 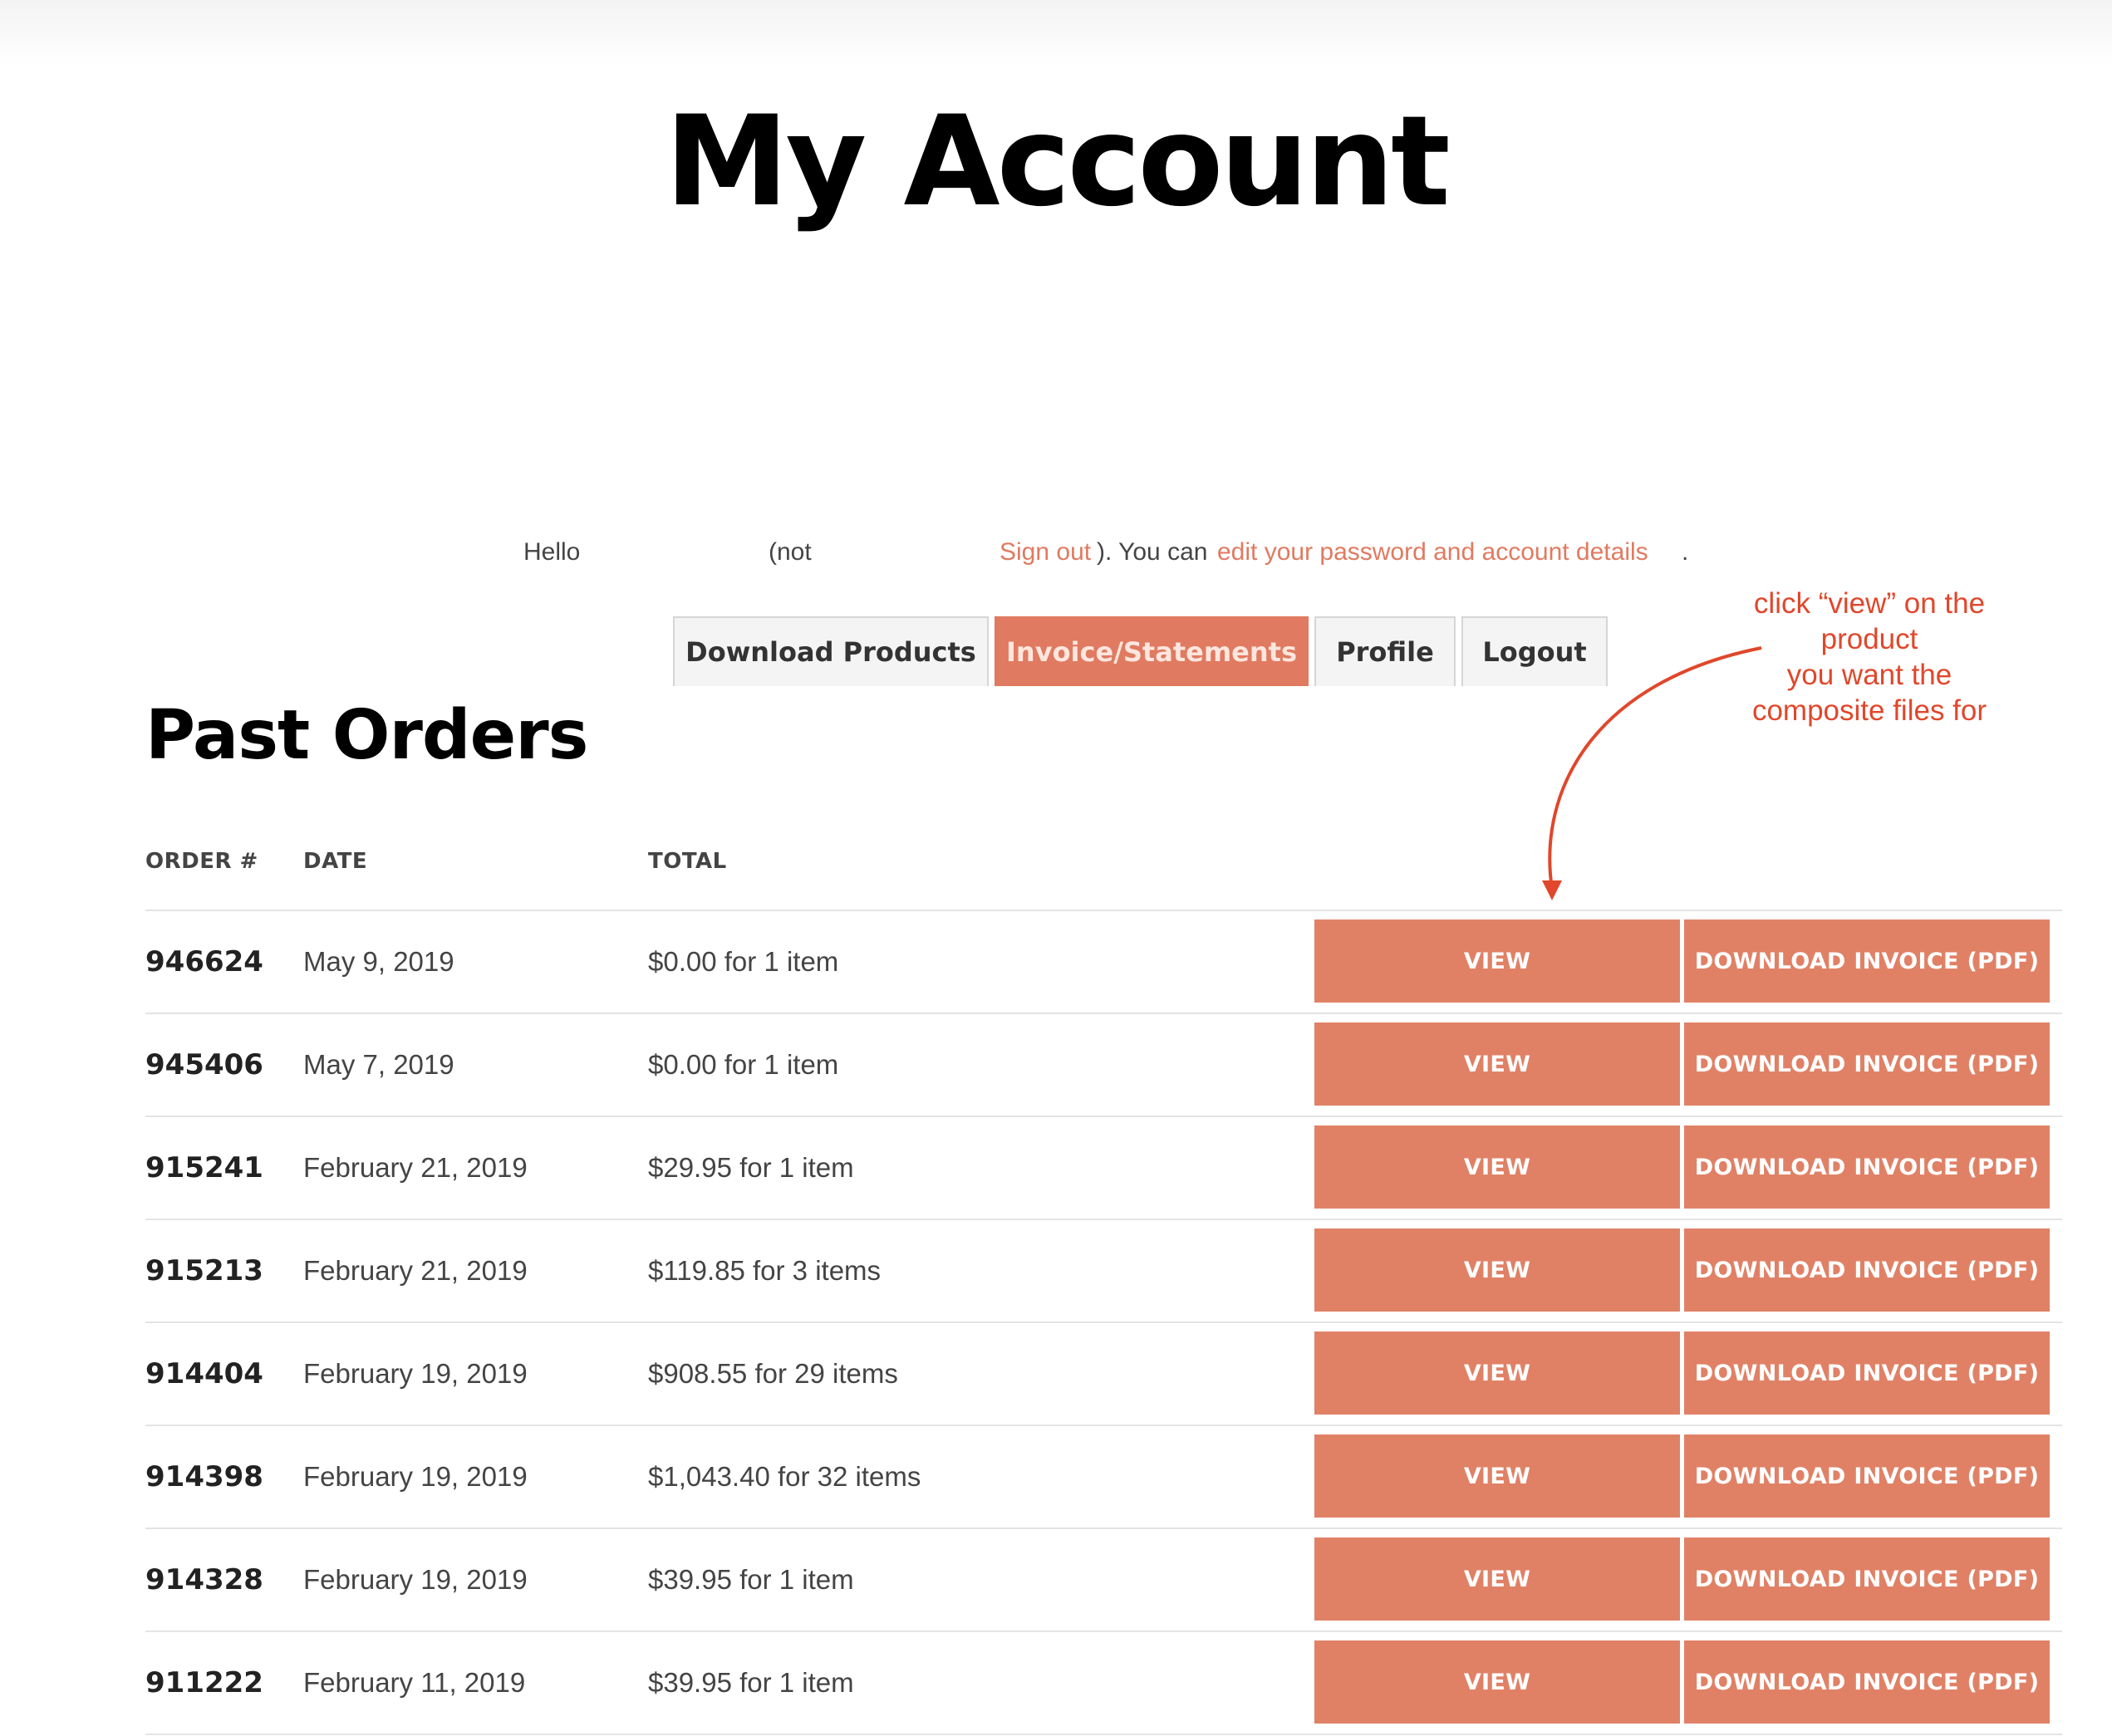 I want to click on order-date: May 9, 2019, so click(x=378, y=961).